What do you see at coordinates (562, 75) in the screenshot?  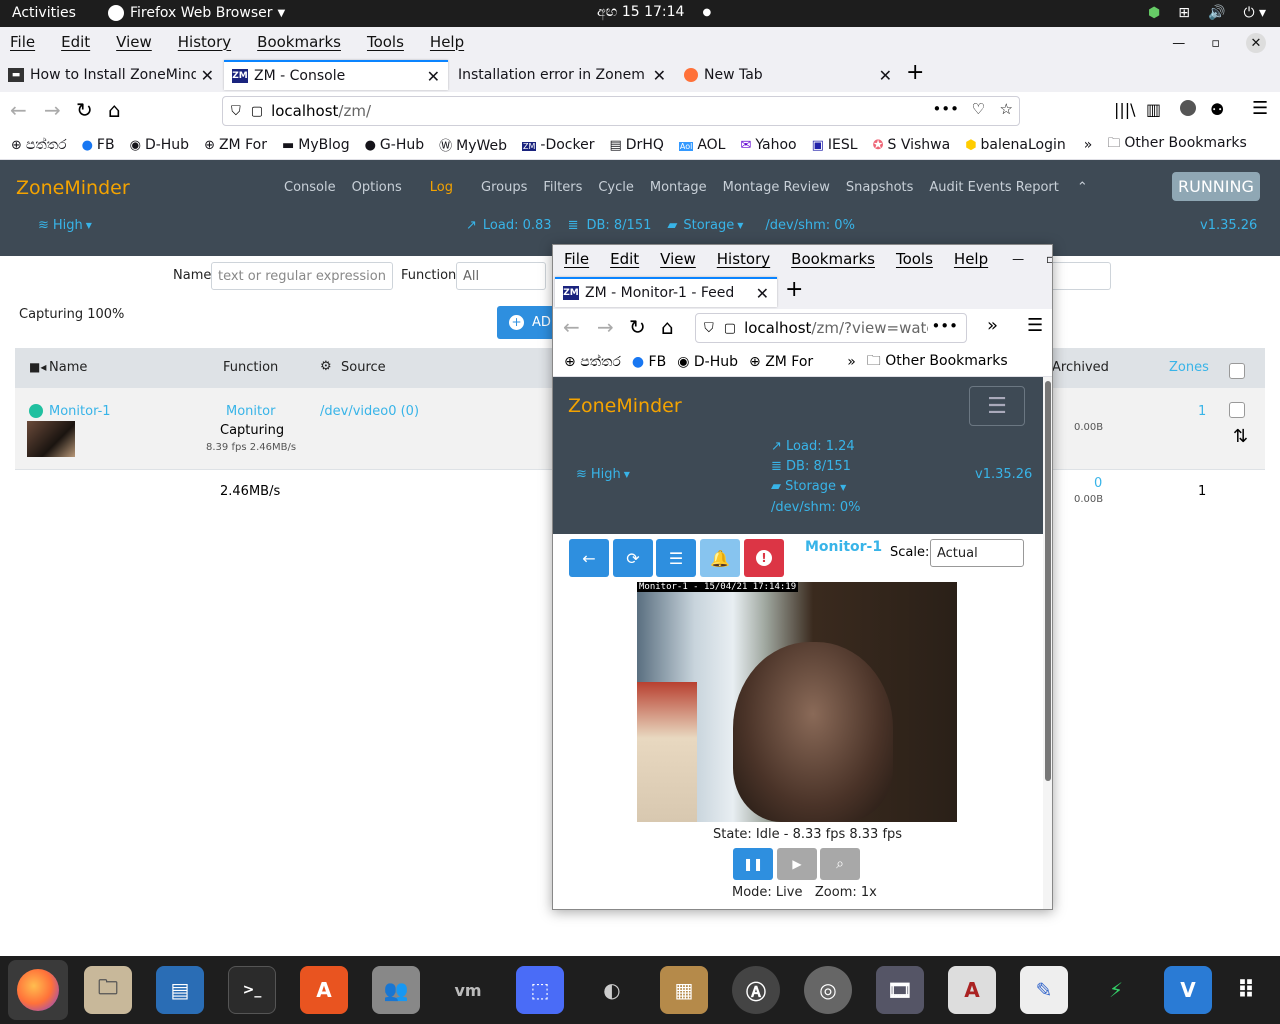 I see `tab-installation-error: Installation error in Zoneminder ✕` at bounding box center [562, 75].